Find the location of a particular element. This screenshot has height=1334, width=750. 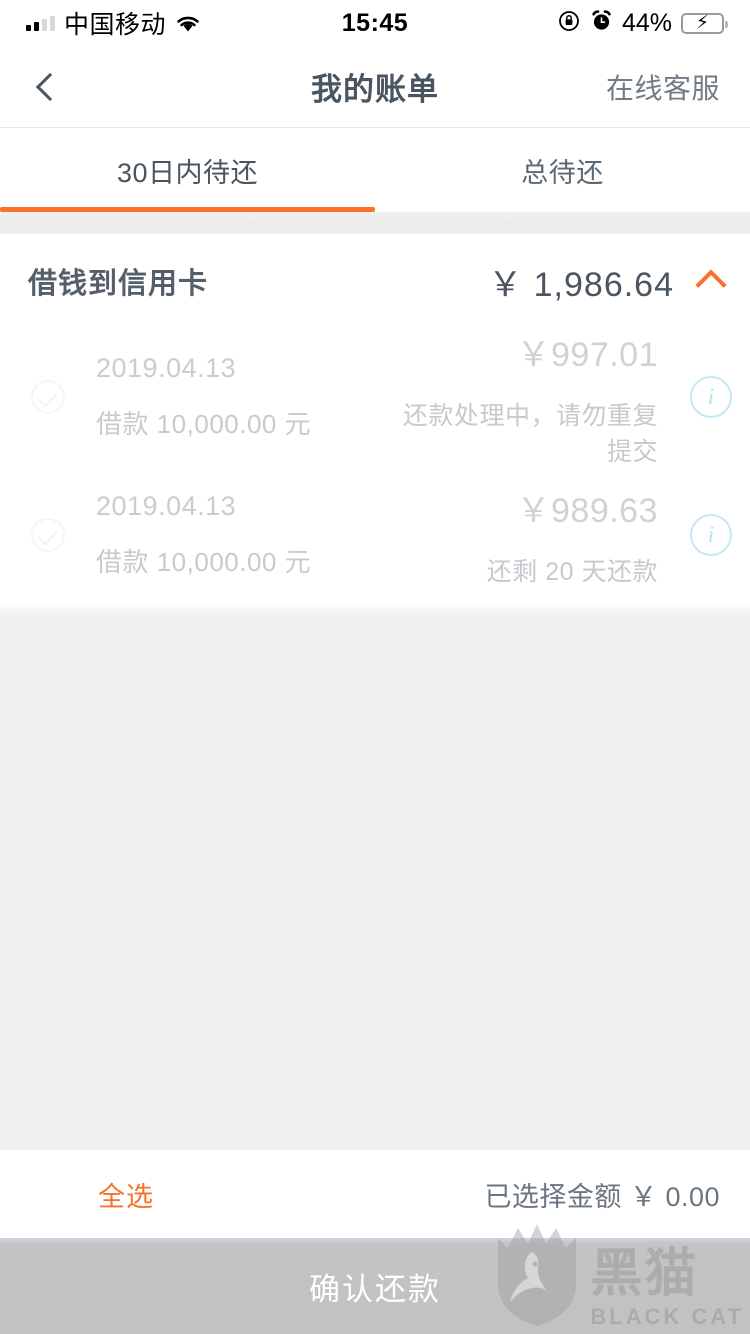

row-right-column: ￥989.63 还剩 20 天还款 is located at coordinates (534, 535).